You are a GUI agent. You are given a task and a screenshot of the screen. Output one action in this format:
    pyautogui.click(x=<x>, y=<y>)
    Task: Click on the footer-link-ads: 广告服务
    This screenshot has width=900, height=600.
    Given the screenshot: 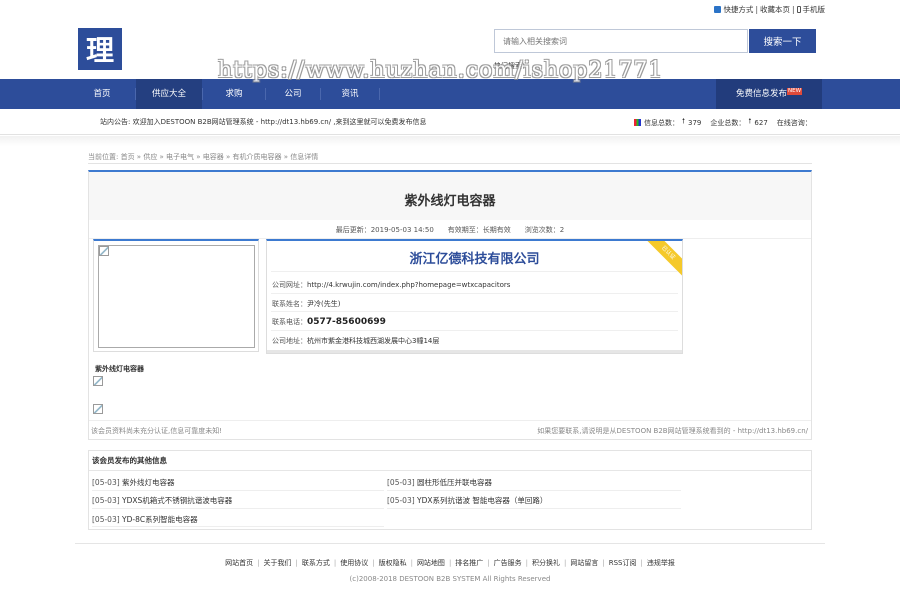 What is the action you would take?
    pyautogui.click(x=508, y=563)
    